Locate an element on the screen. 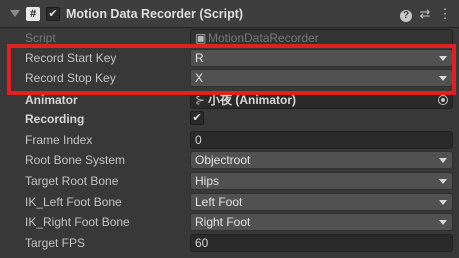 This screenshot has height=258, width=459. ik-right-foot-bone-label: IK_Right Foot Bone is located at coordinates (77, 222).